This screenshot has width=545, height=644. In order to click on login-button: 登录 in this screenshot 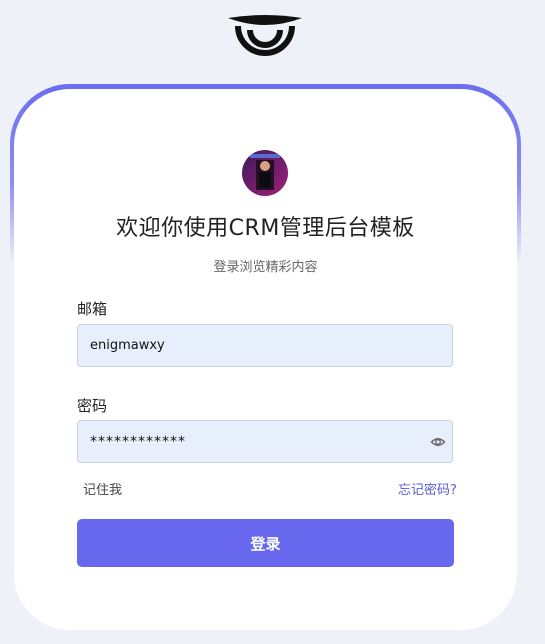, I will do `click(265, 543)`.